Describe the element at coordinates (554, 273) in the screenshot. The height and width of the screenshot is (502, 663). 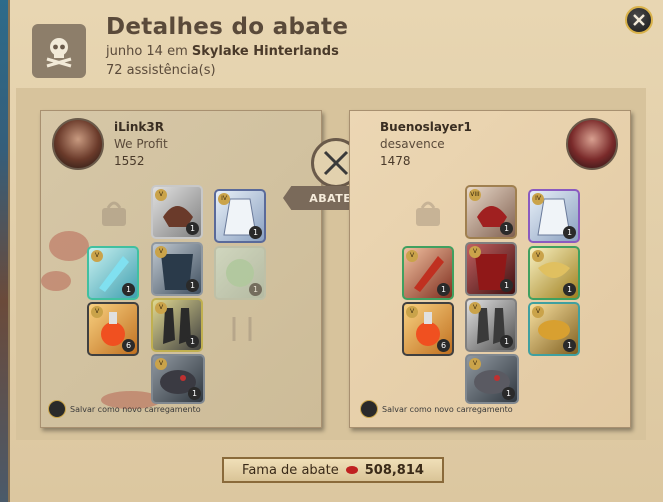
I see `offhand-slot: V 1` at that location.